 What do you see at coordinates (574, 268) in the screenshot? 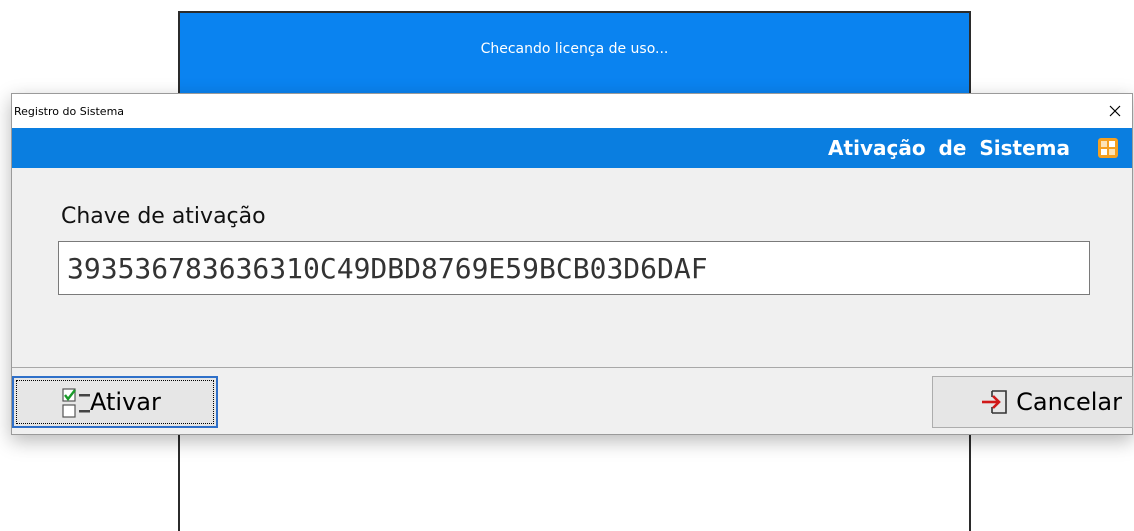
I see `activation-key-input` at bounding box center [574, 268].